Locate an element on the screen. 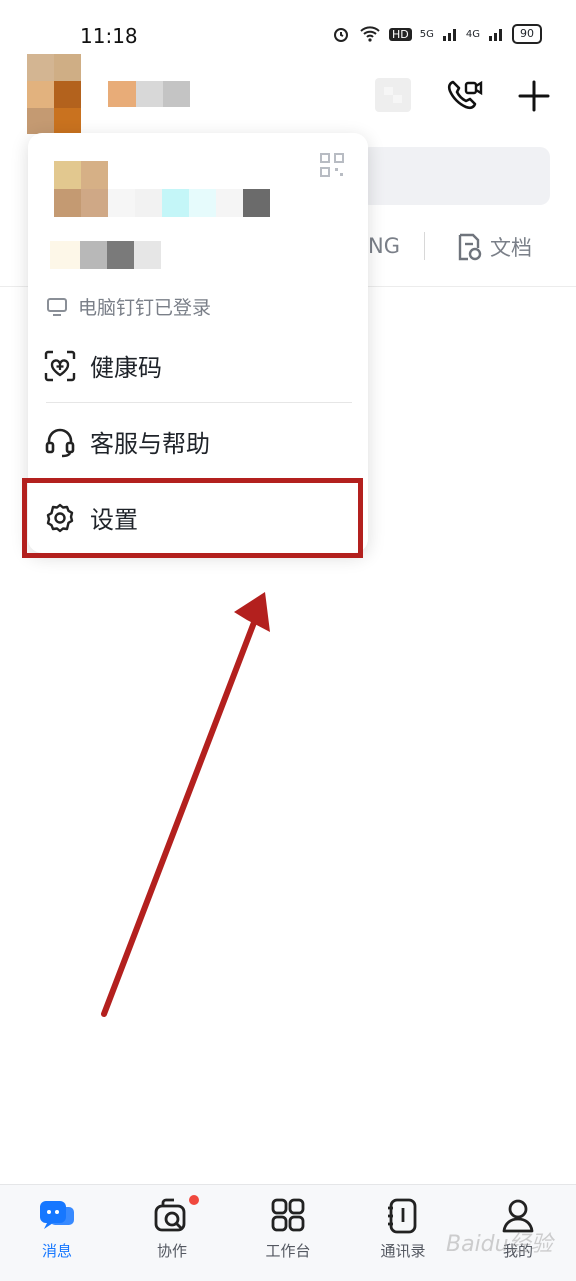 Image resolution: width=576 pixels, height=1281 pixels. popup-profile-blurred is located at coordinates (162, 189).